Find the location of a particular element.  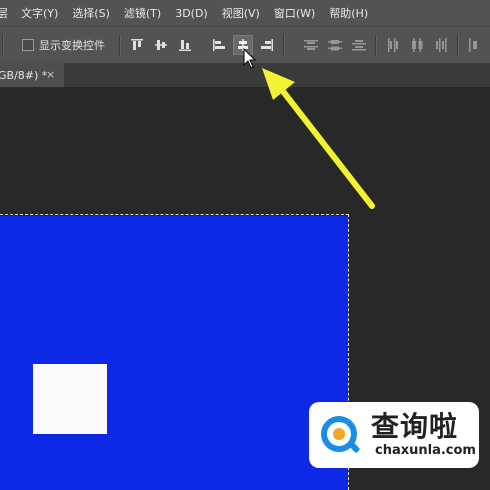

watermark-url: chaxunla.com is located at coordinates (425, 450).